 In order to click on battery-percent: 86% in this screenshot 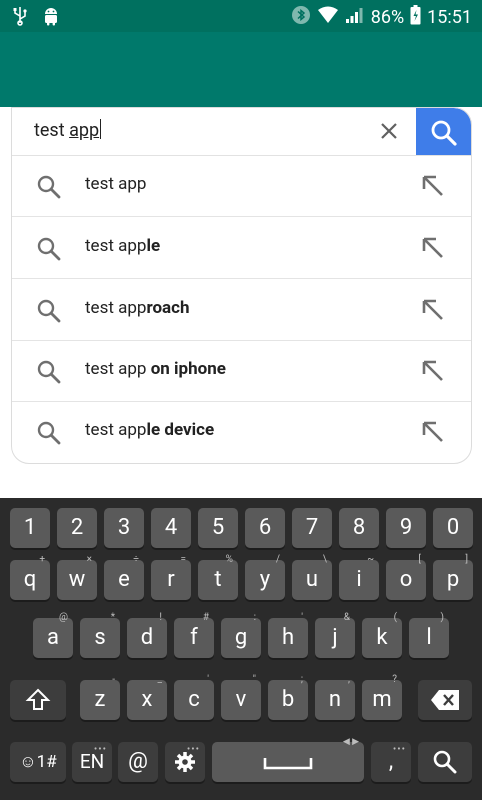, I will do `click(387, 17)`.